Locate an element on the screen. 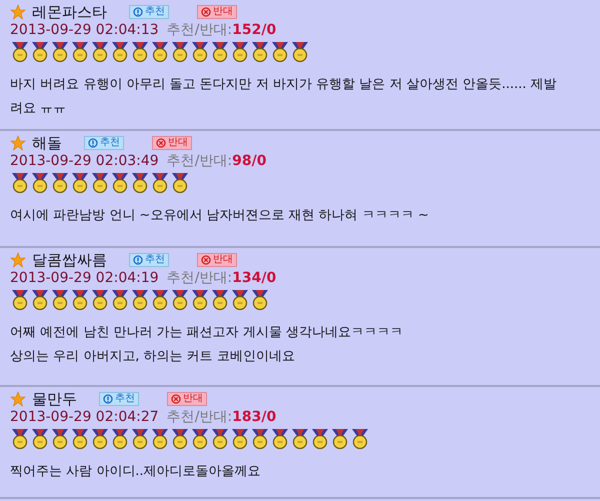  comment-date: 2013-09-29 02:03:49 is located at coordinates (84, 161).